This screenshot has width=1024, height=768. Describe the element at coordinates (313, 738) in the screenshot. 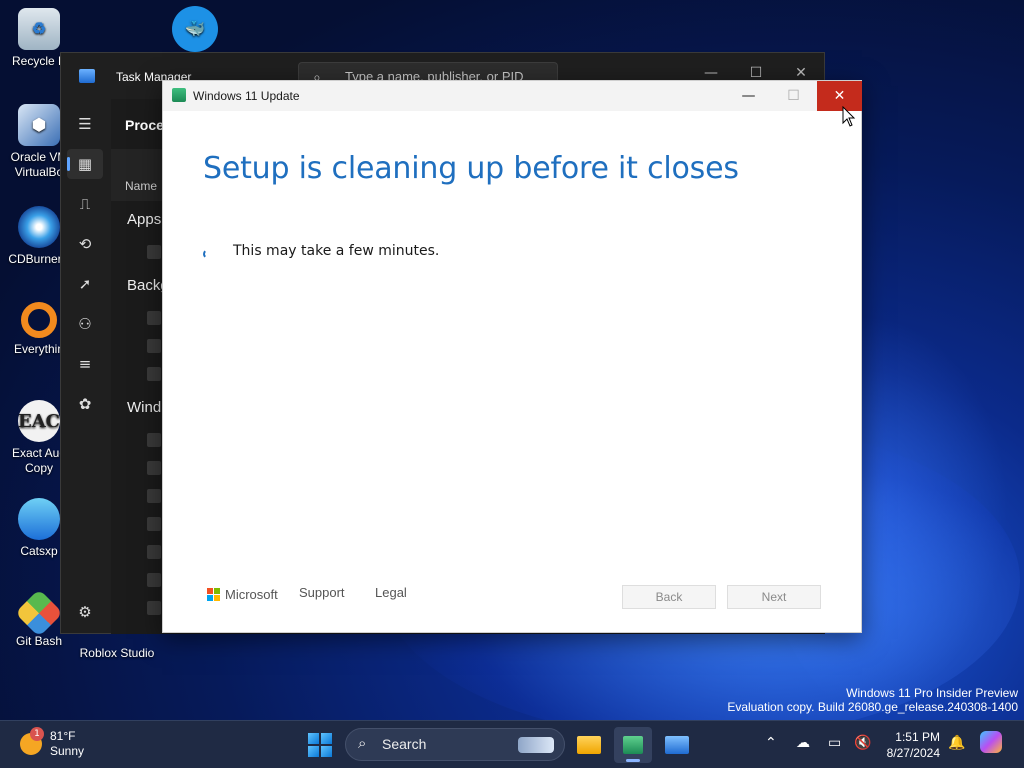

I see `windows-logo-icon` at that location.